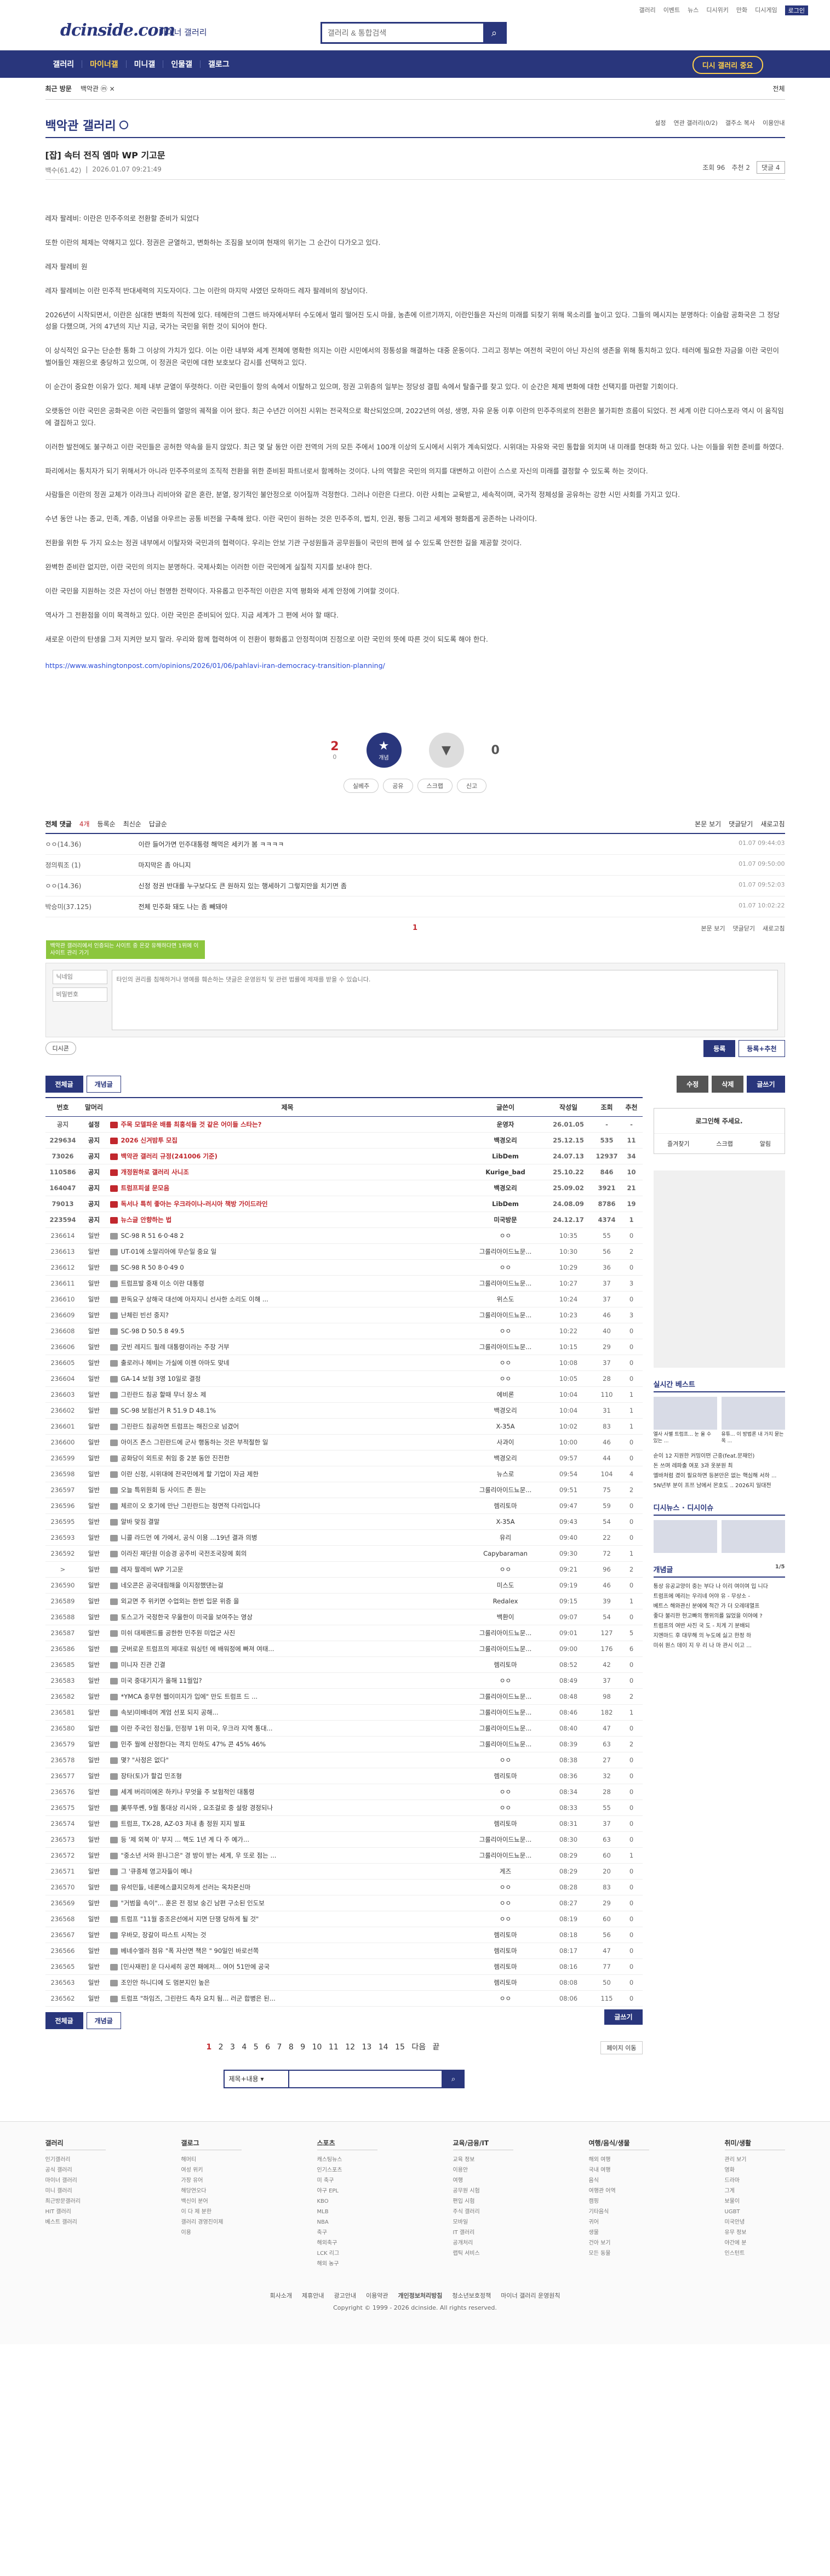 The height and width of the screenshot is (2576, 830). Describe the element at coordinates (344, 1872) in the screenshot. I see `table-row: 236571 일반 그 '큐종체 영고자들이 메나 게즈 08:29 20 0` at that location.